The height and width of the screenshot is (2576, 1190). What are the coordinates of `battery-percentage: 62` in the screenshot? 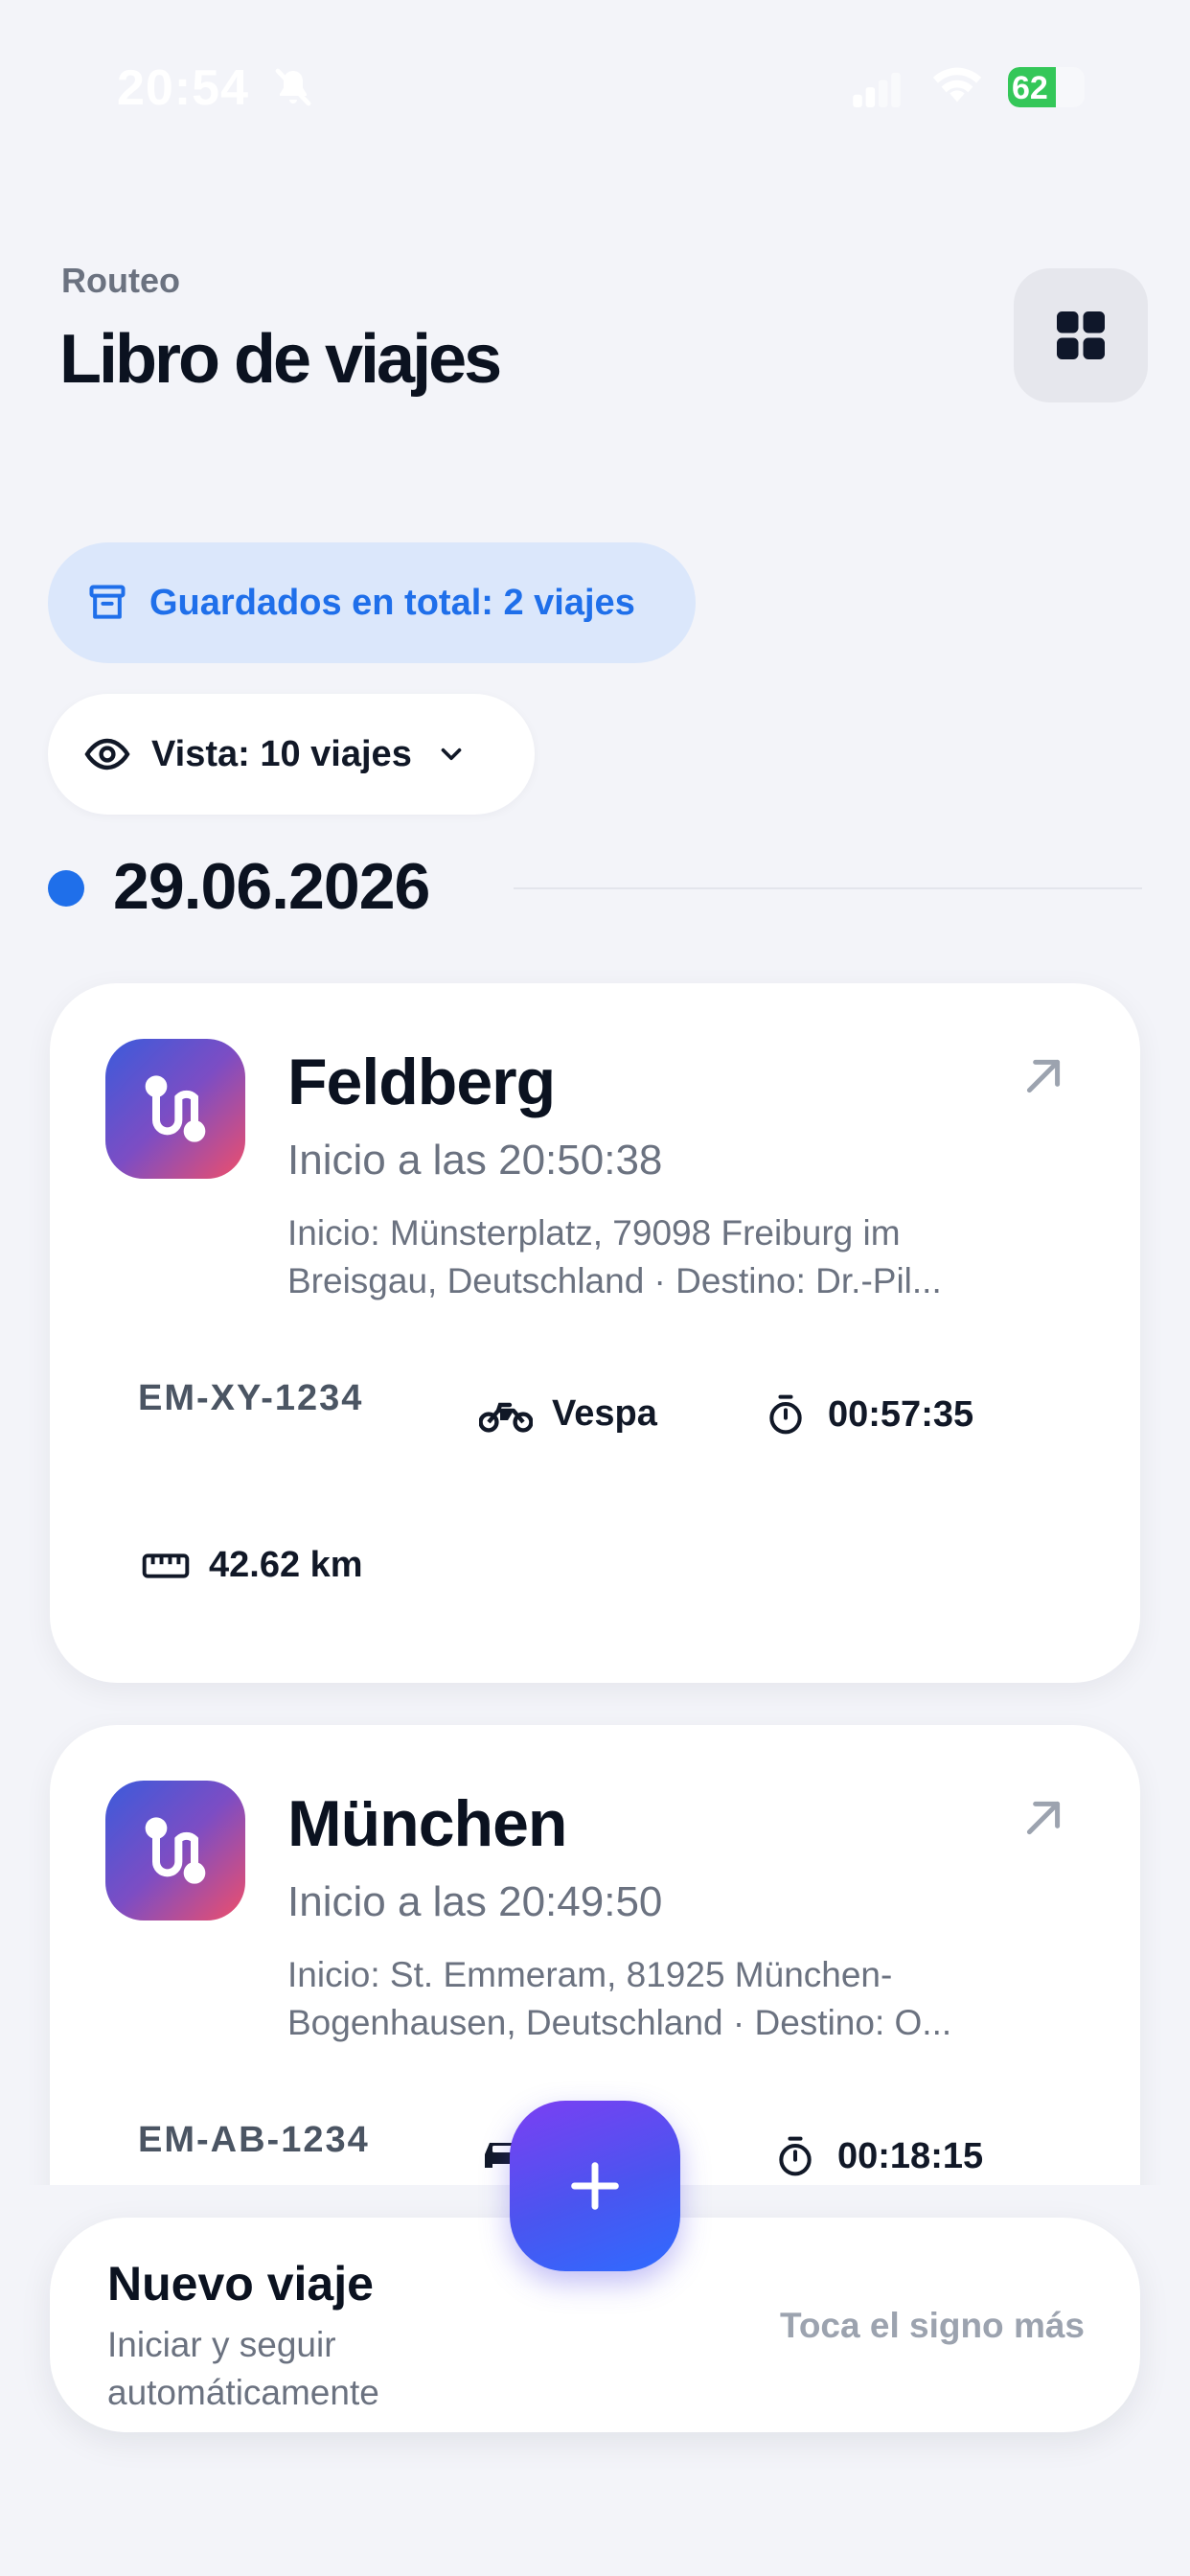 It's located at (1030, 88).